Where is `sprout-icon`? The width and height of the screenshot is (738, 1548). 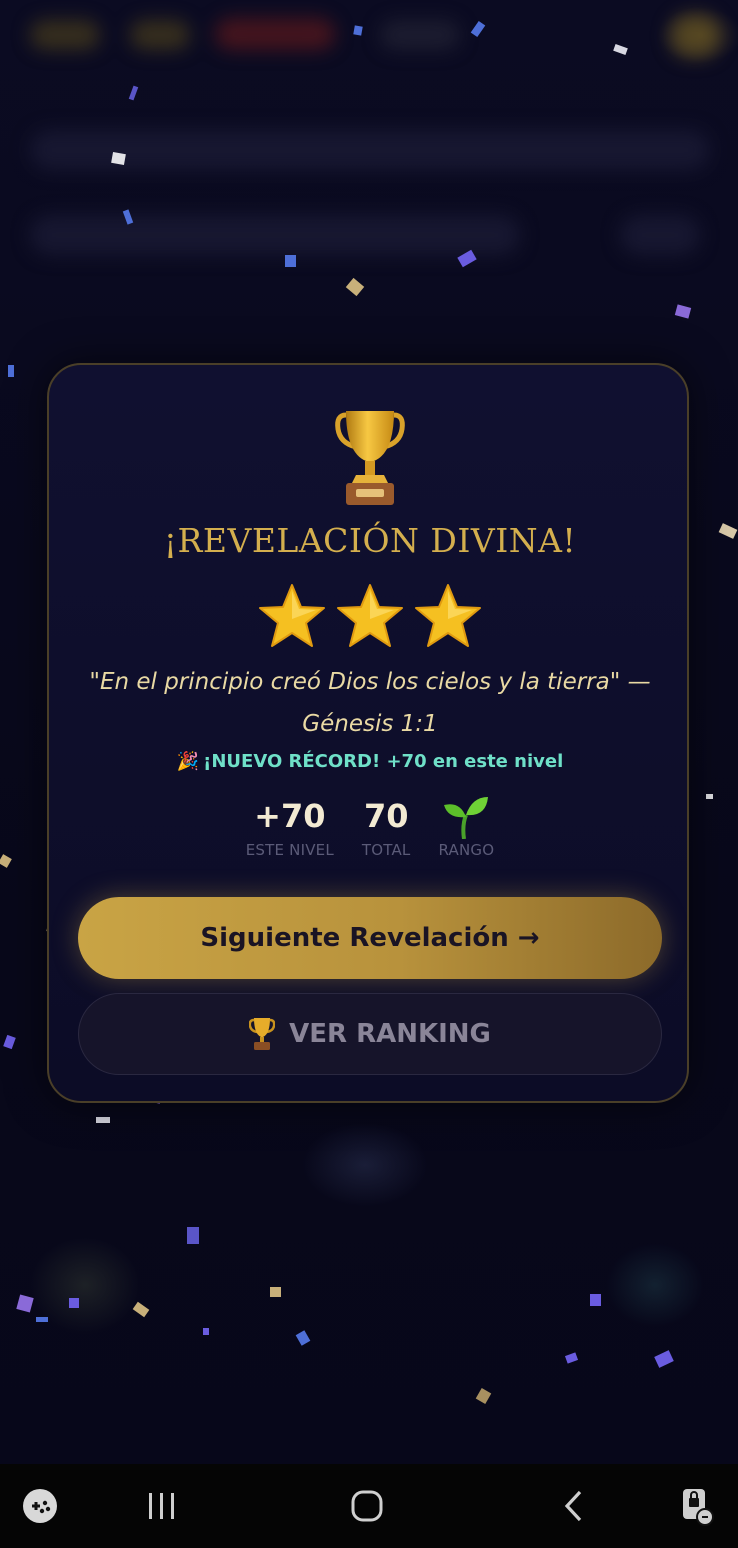
sprout-icon is located at coordinates (466, 818).